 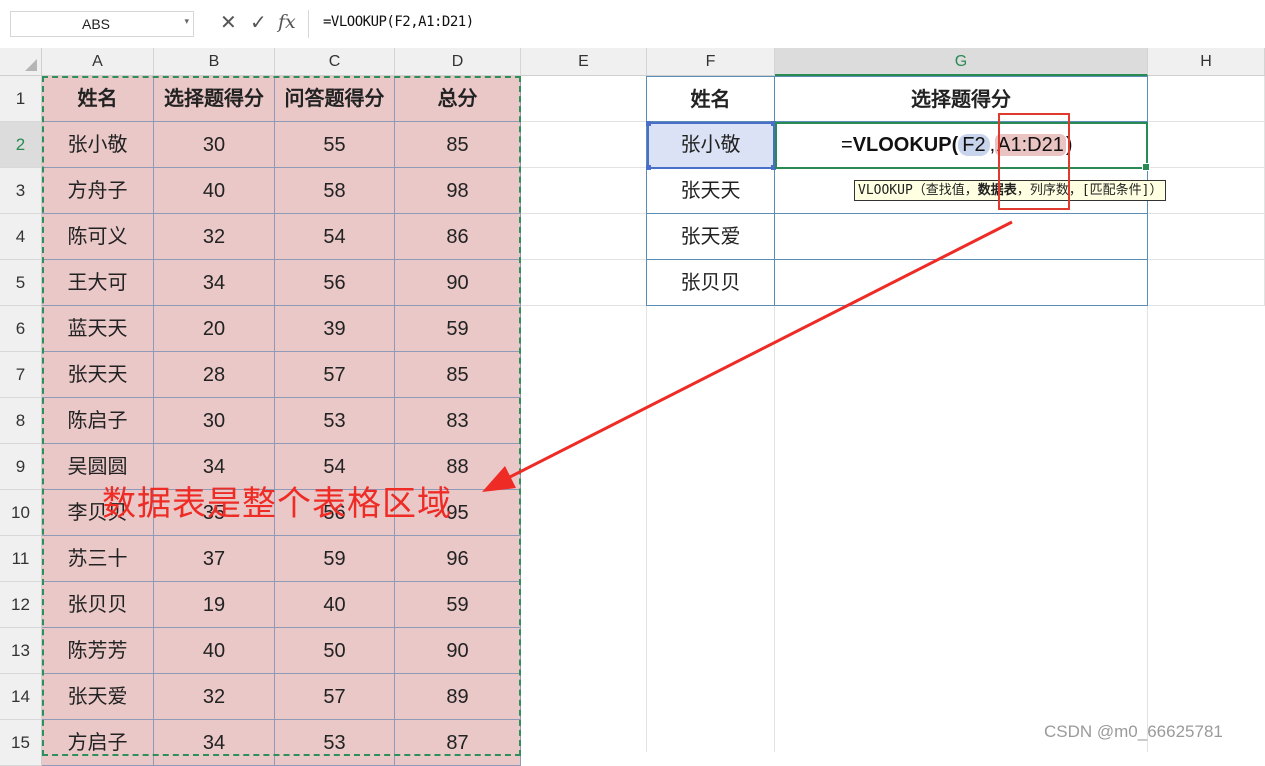 What do you see at coordinates (458, 237) in the screenshot?
I see `table-cell: 86` at bounding box center [458, 237].